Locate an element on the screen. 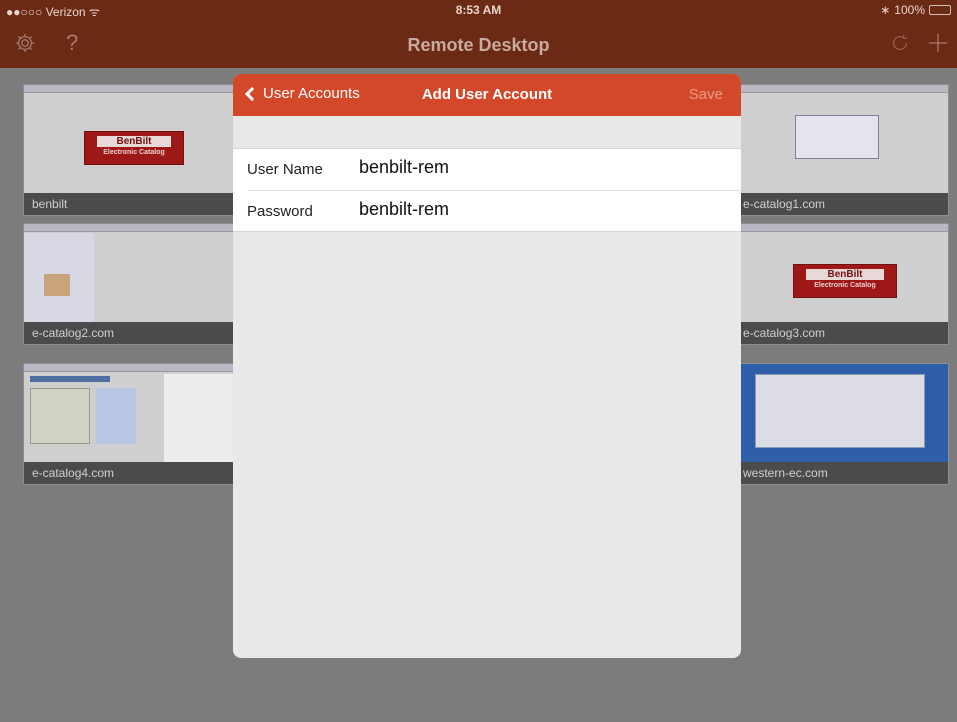  desktop-tile-western-ec: western-ec.com is located at coordinates (836, 424).